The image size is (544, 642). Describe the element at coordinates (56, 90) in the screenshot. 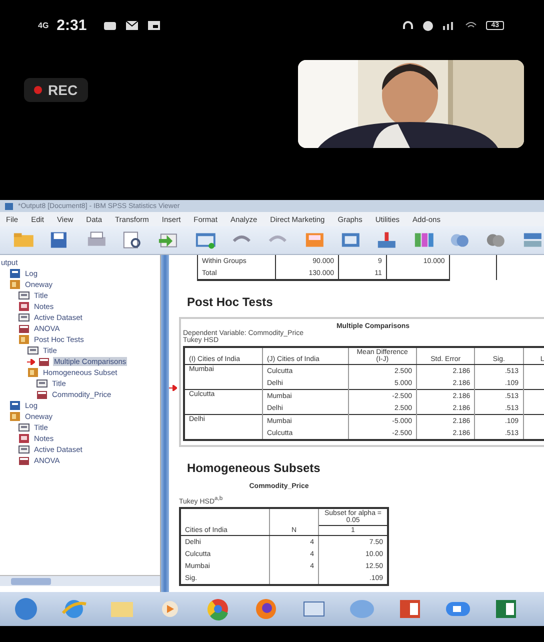

I see `recording-indicator: REC` at that location.